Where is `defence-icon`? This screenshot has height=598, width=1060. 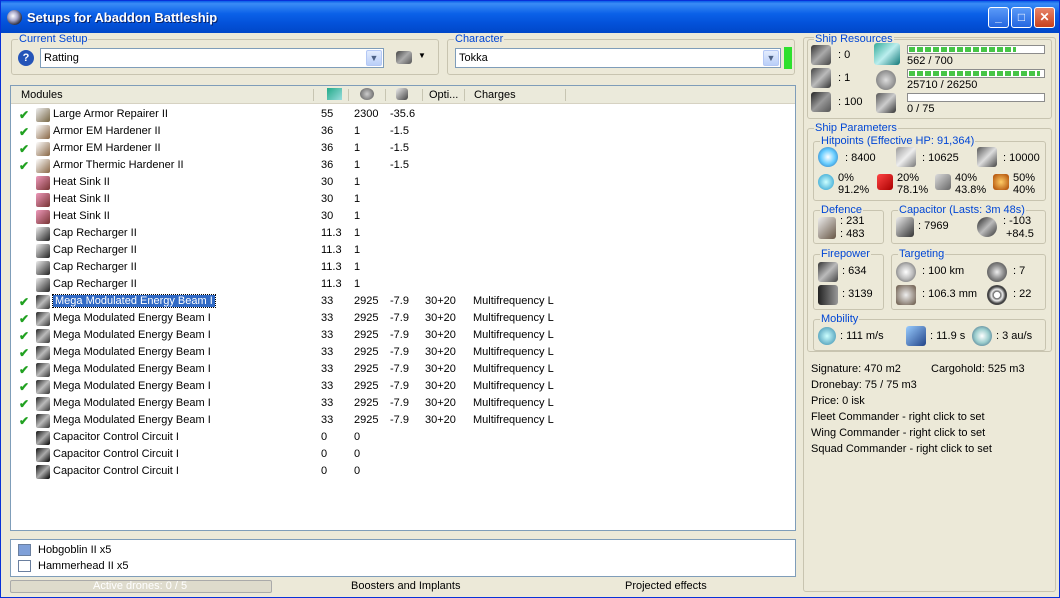
defence-icon is located at coordinates (827, 228).